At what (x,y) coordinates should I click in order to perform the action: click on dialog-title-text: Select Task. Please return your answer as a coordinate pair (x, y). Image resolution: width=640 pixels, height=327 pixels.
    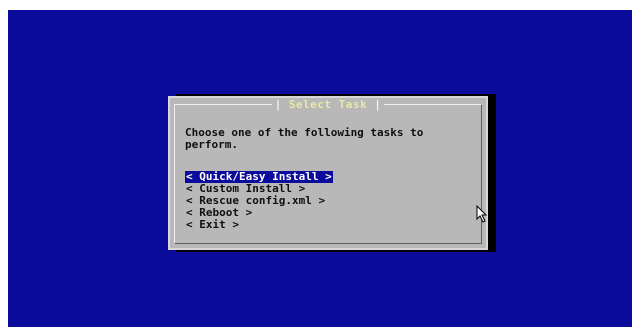
    Looking at the image, I should click on (328, 104).